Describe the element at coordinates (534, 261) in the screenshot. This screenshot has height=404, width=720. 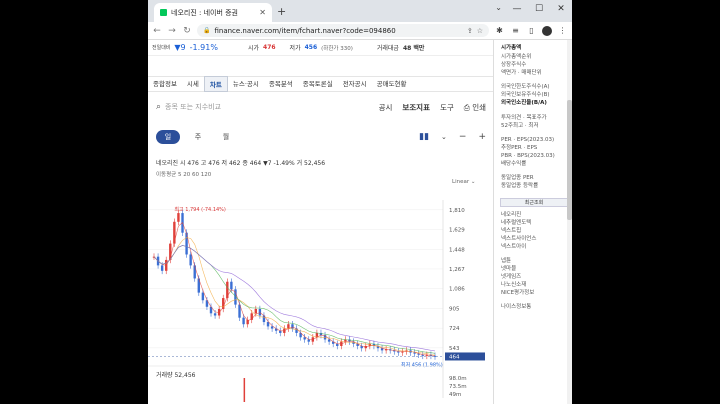
I see `recent-item: 넵튠` at that location.